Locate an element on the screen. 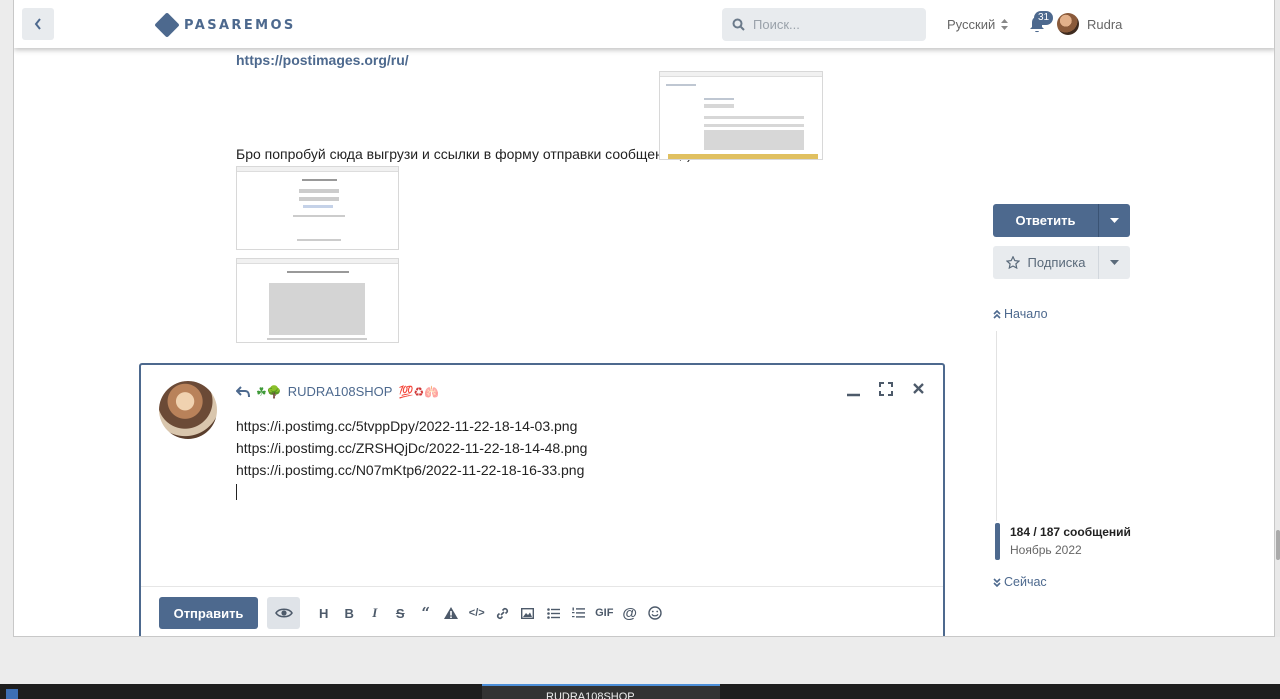  chevron-left-icon is located at coordinates (37, 24).